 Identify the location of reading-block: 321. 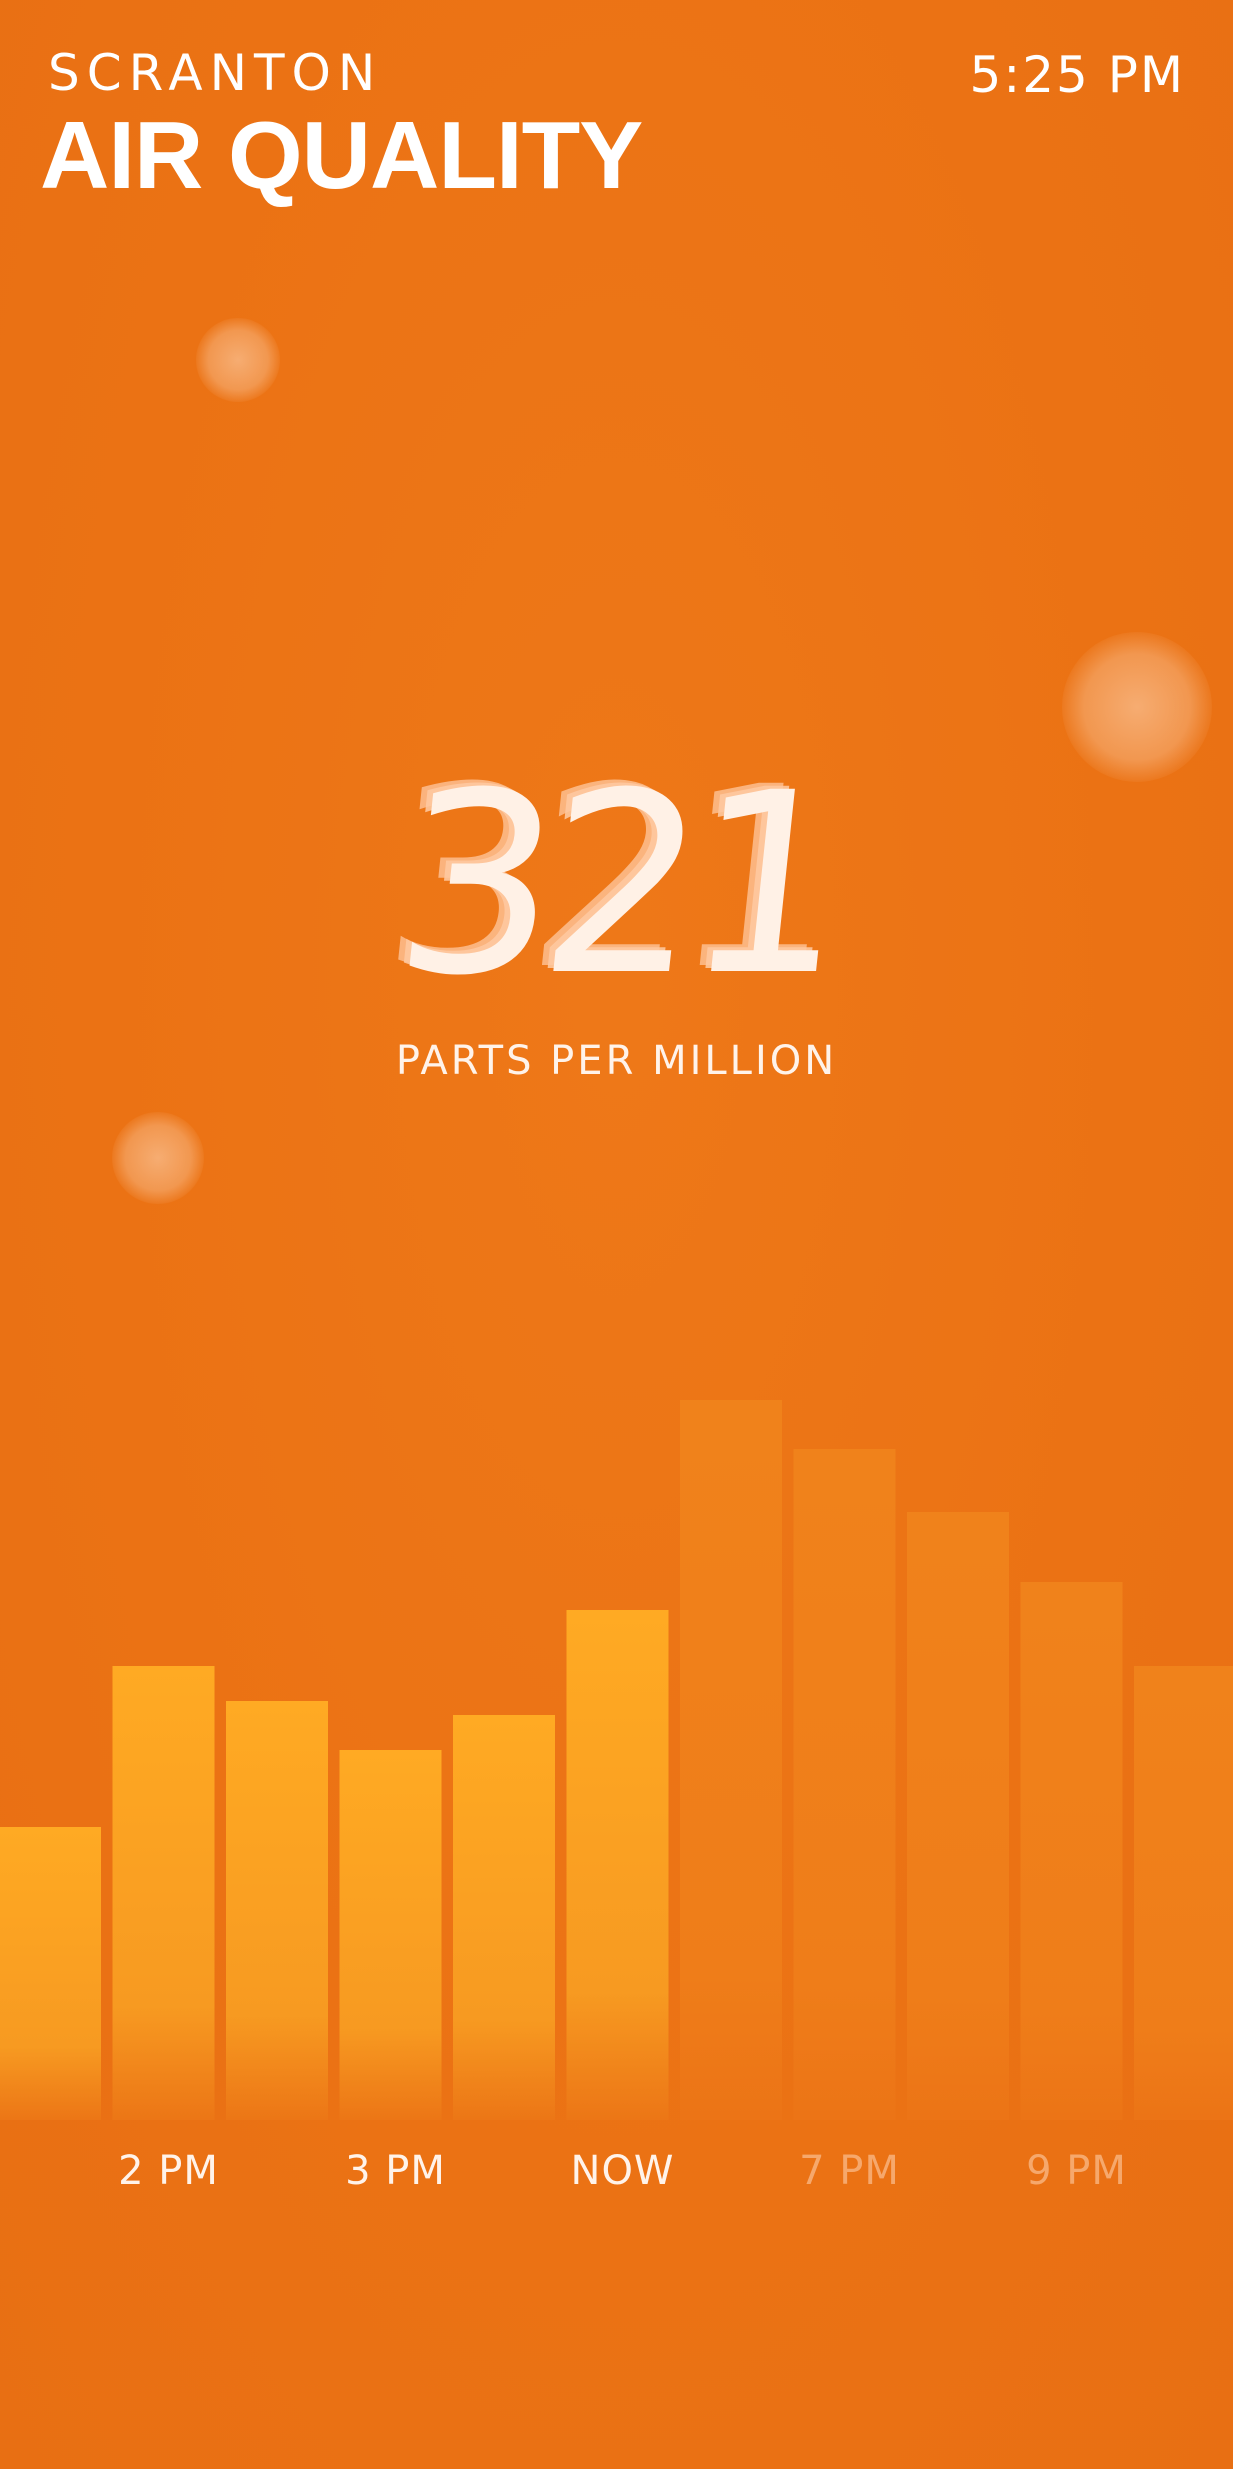
(616, 884).